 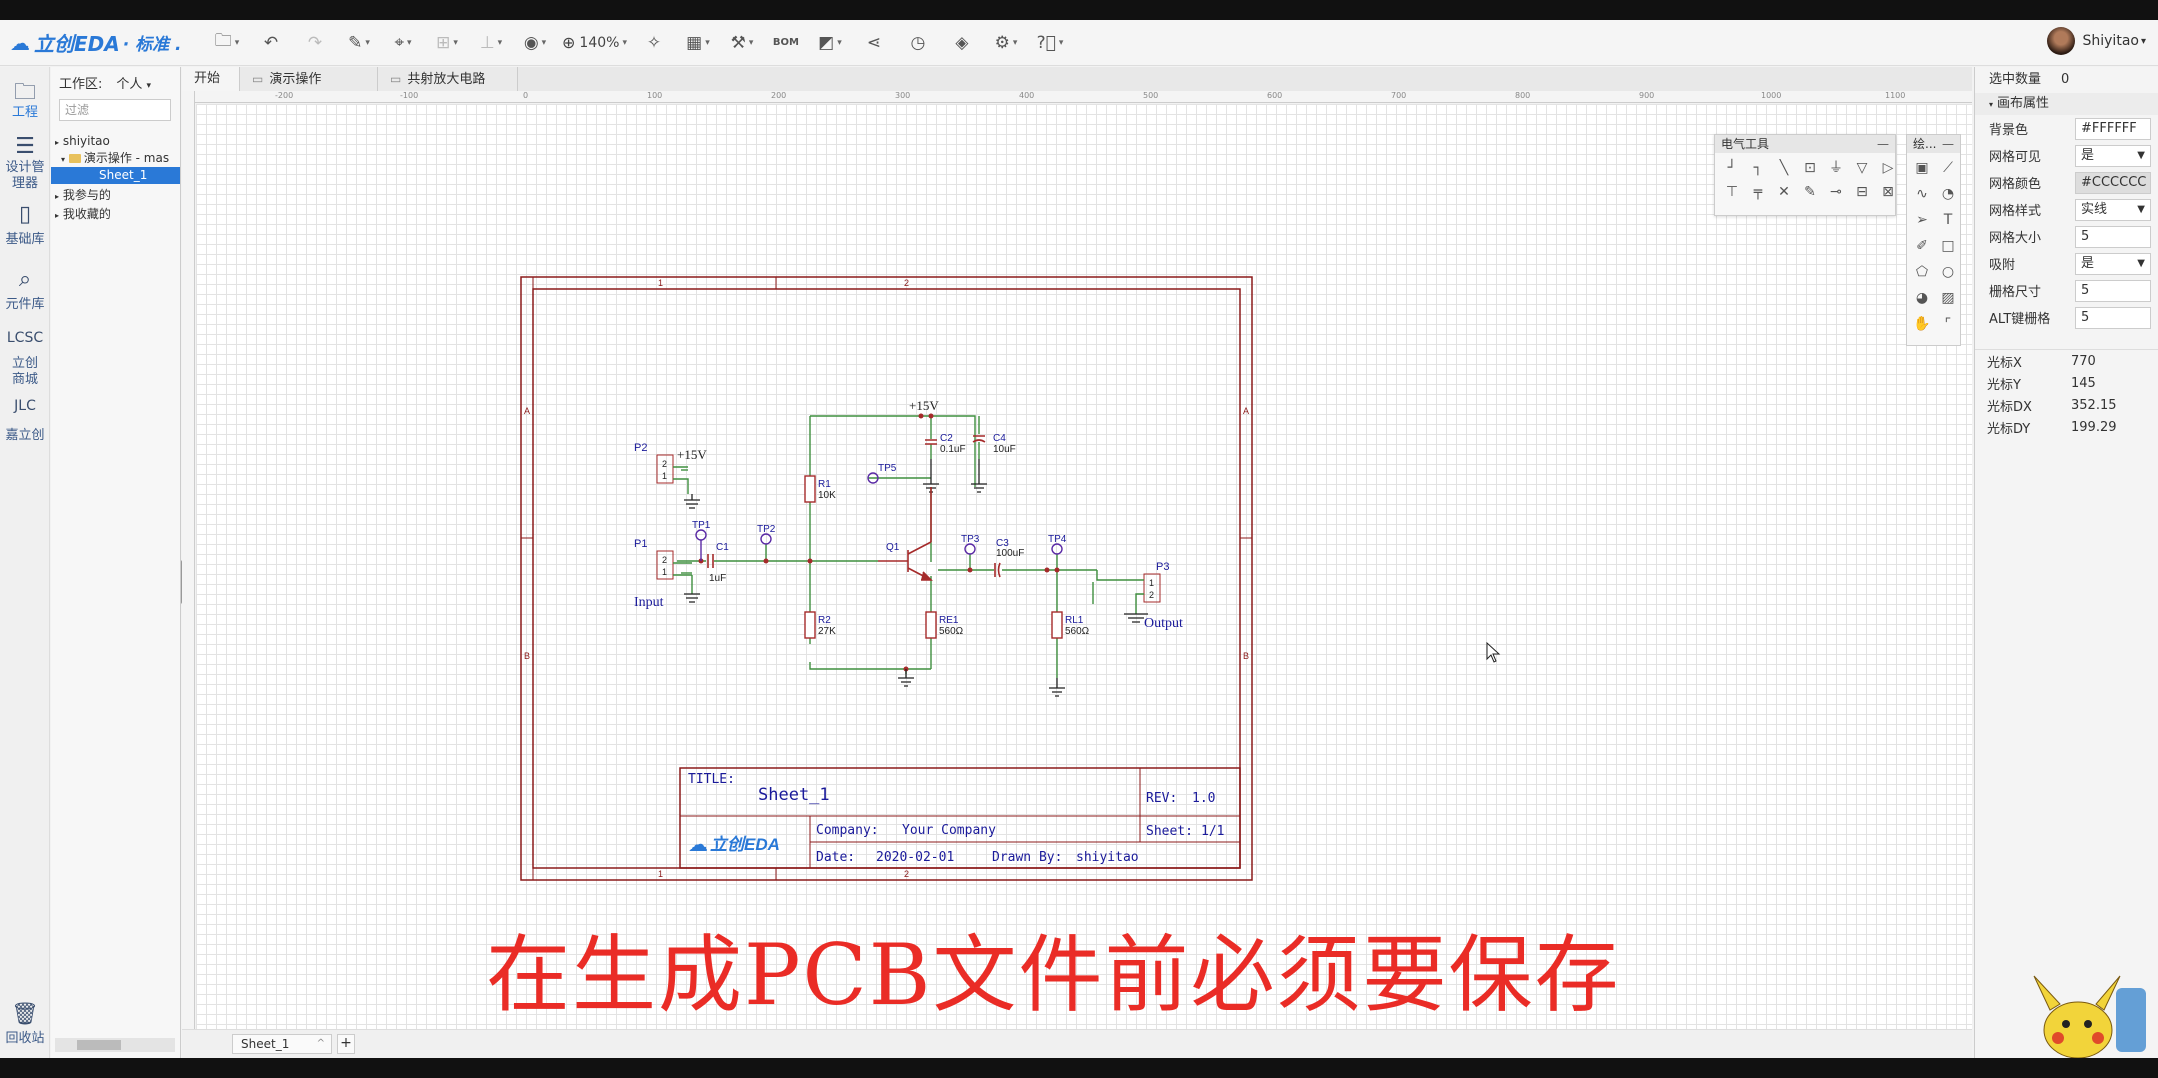 I want to click on connector-p2: P2 2 1, so click(x=654, y=463).